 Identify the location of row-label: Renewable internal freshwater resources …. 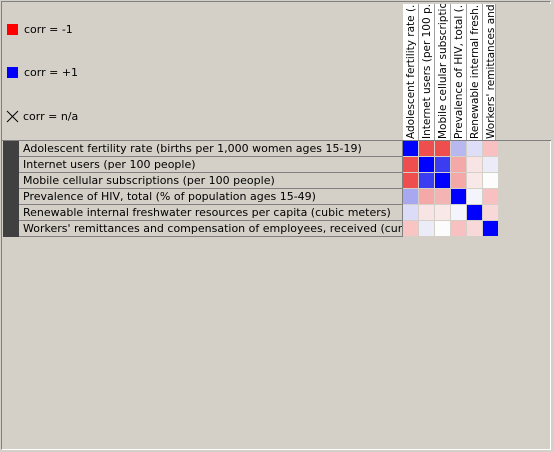
(211, 213).